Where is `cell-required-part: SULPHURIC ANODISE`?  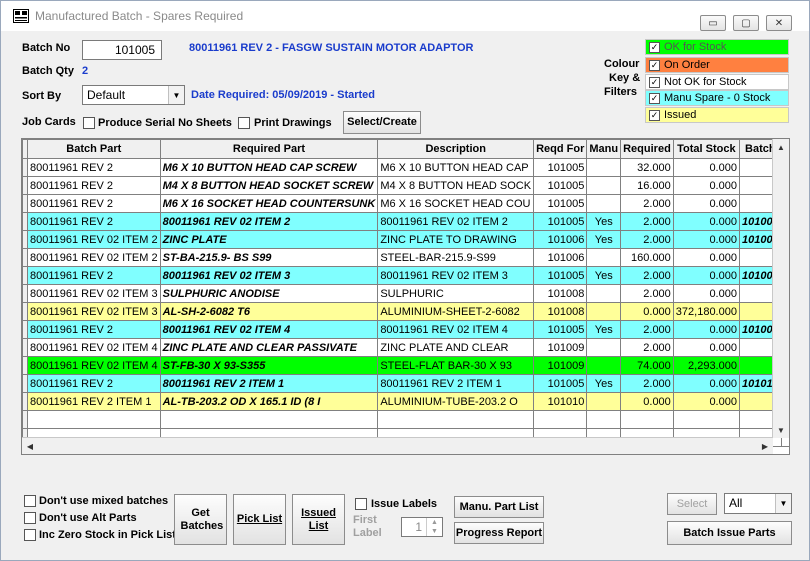
cell-required-part: SULPHURIC ANODISE is located at coordinates (269, 293).